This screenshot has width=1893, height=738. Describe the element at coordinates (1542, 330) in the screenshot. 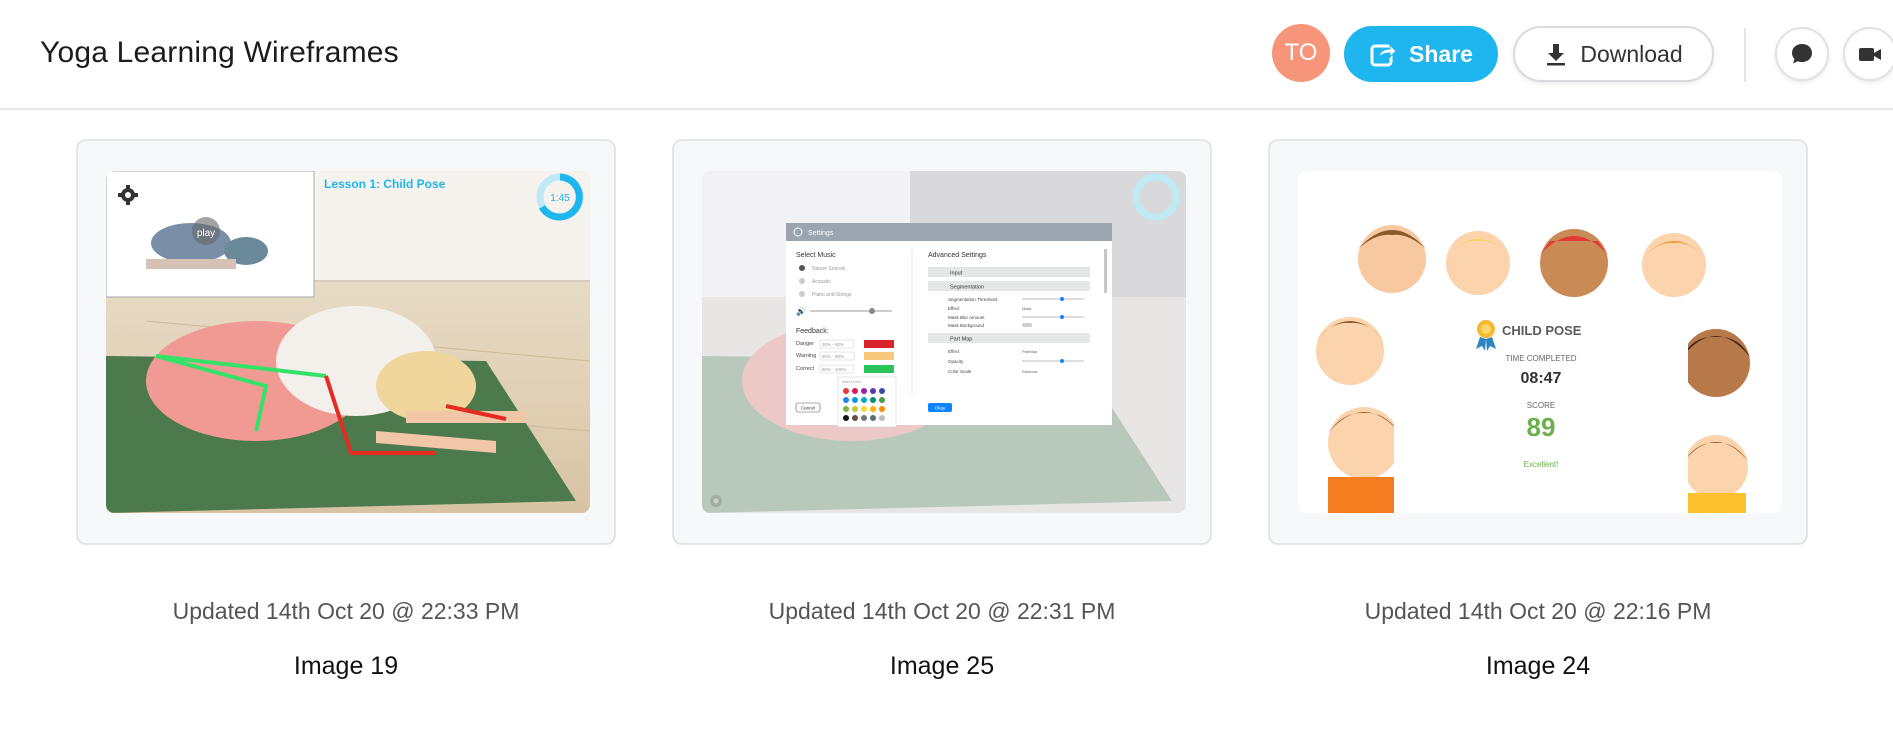

I see `pose-title: CHILD POSE` at that location.